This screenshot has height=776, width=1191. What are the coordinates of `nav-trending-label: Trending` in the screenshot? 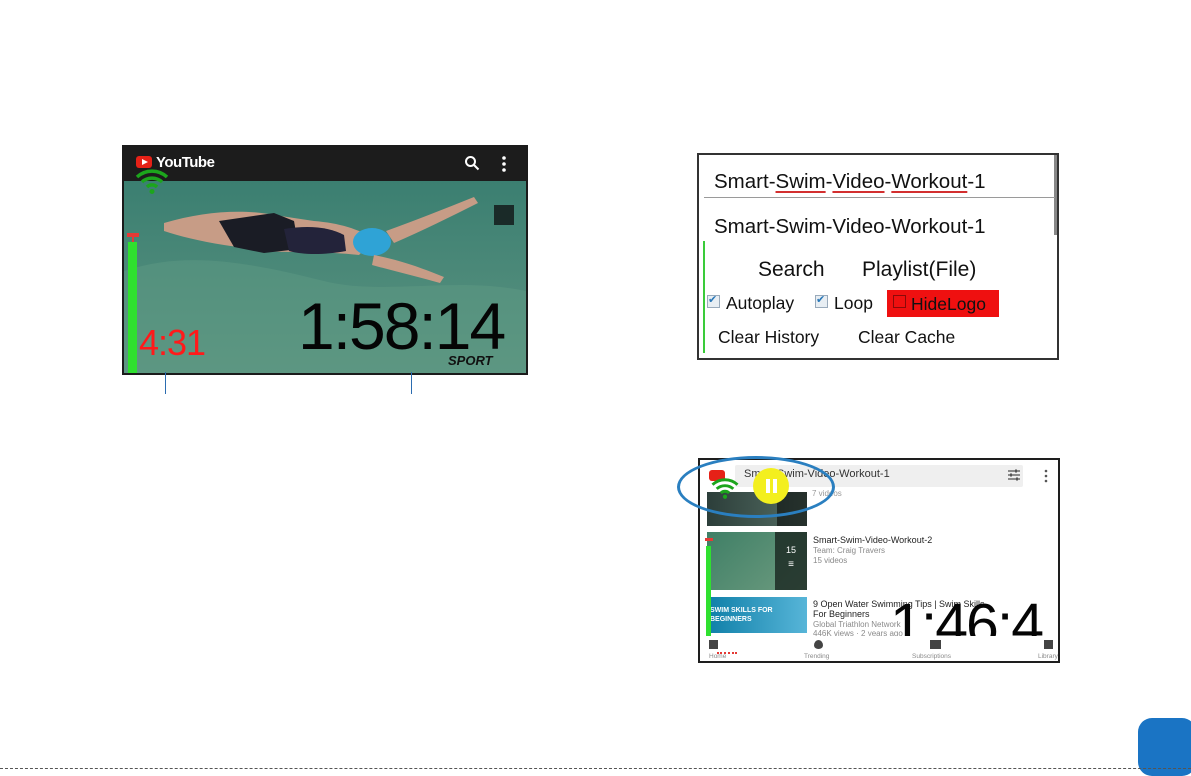 It's located at (816, 656).